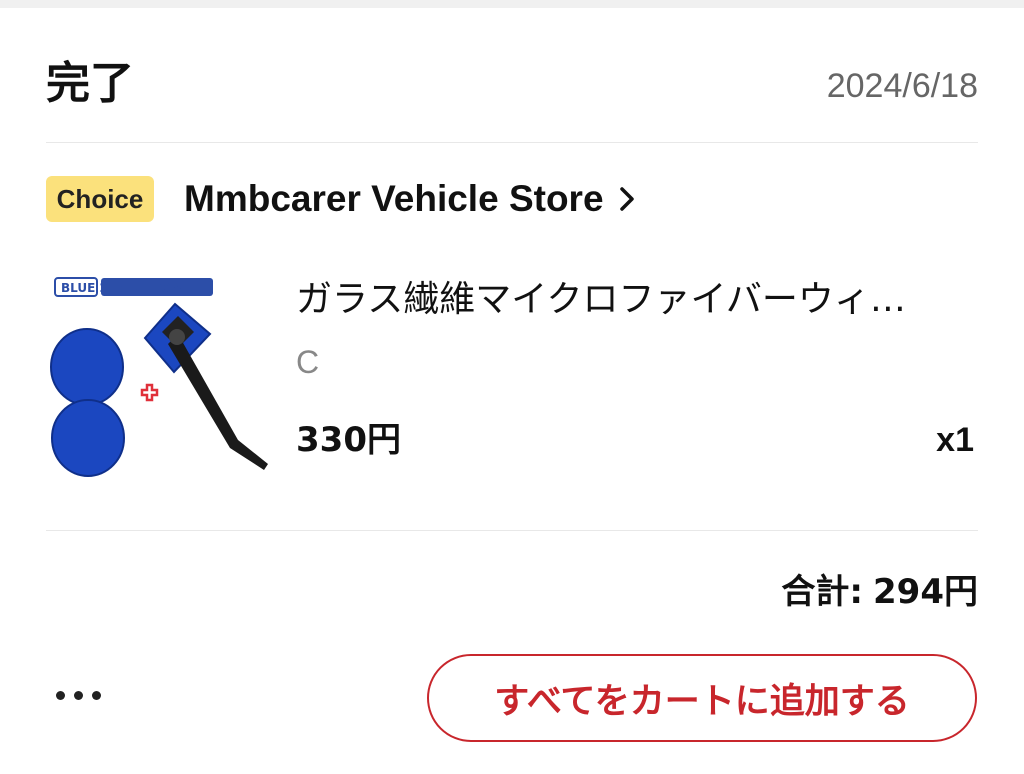 This screenshot has width=1024, height=774. What do you see at coordinates (348, 440) in the screenshot?
I see `product-price: 330円` at bounding box center [348, 440].